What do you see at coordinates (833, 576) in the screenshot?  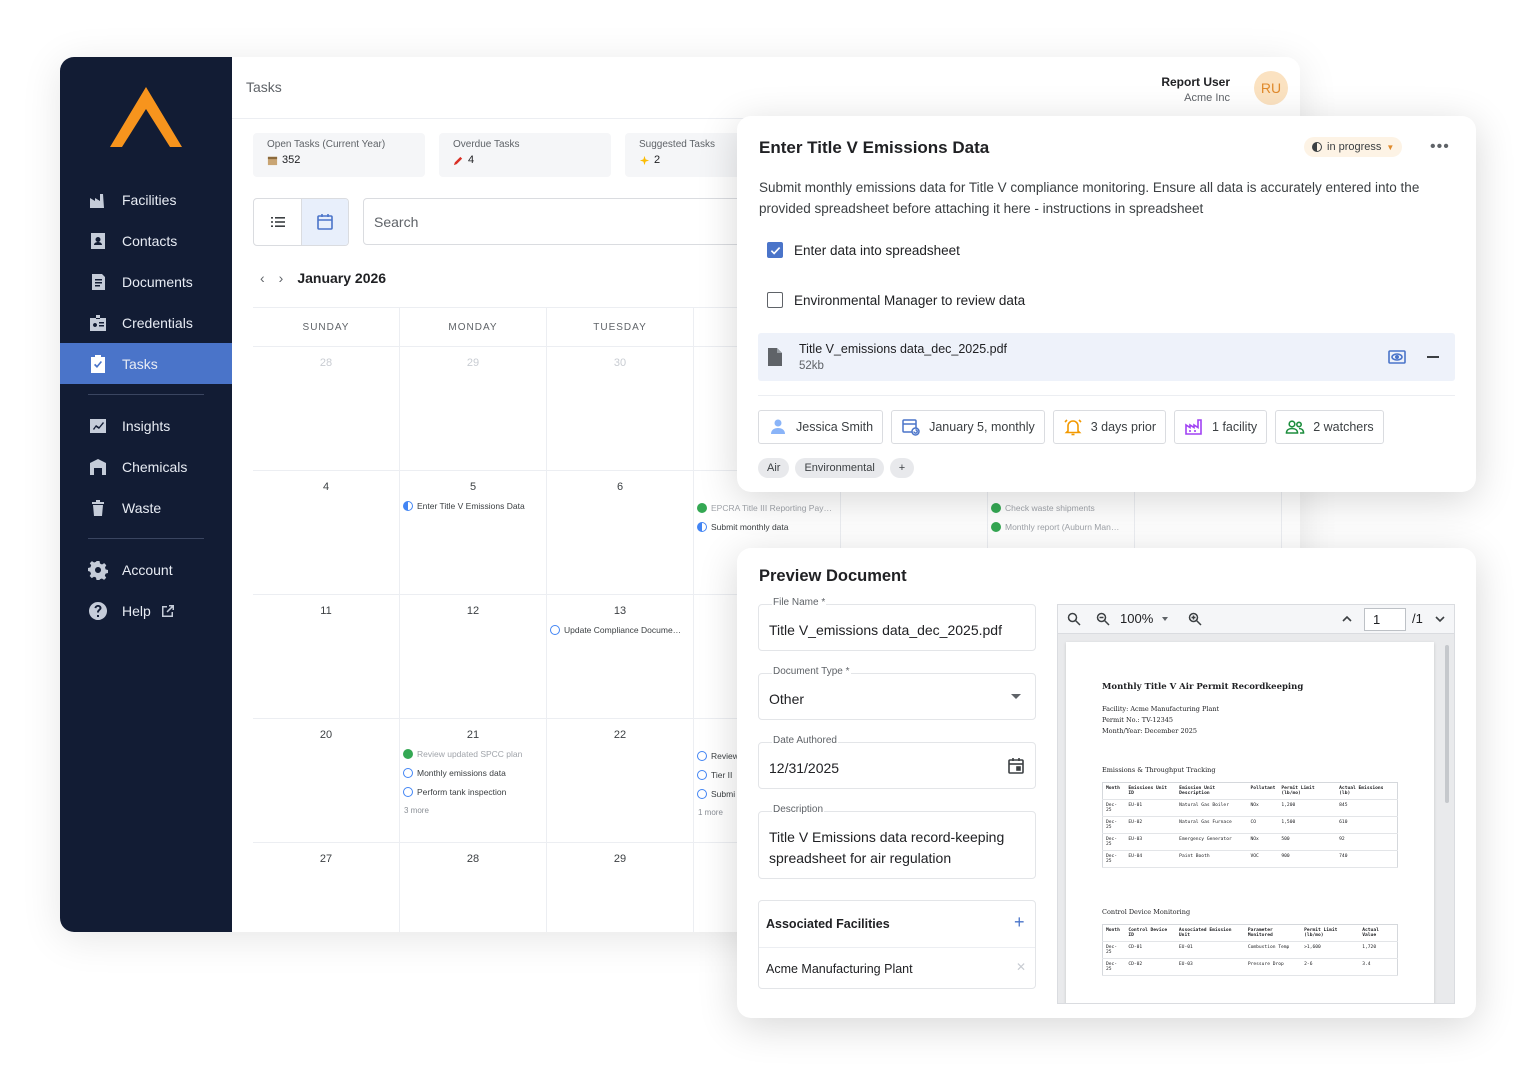 I see `preview-title: Preview Document` at bounding box center [833, 576].